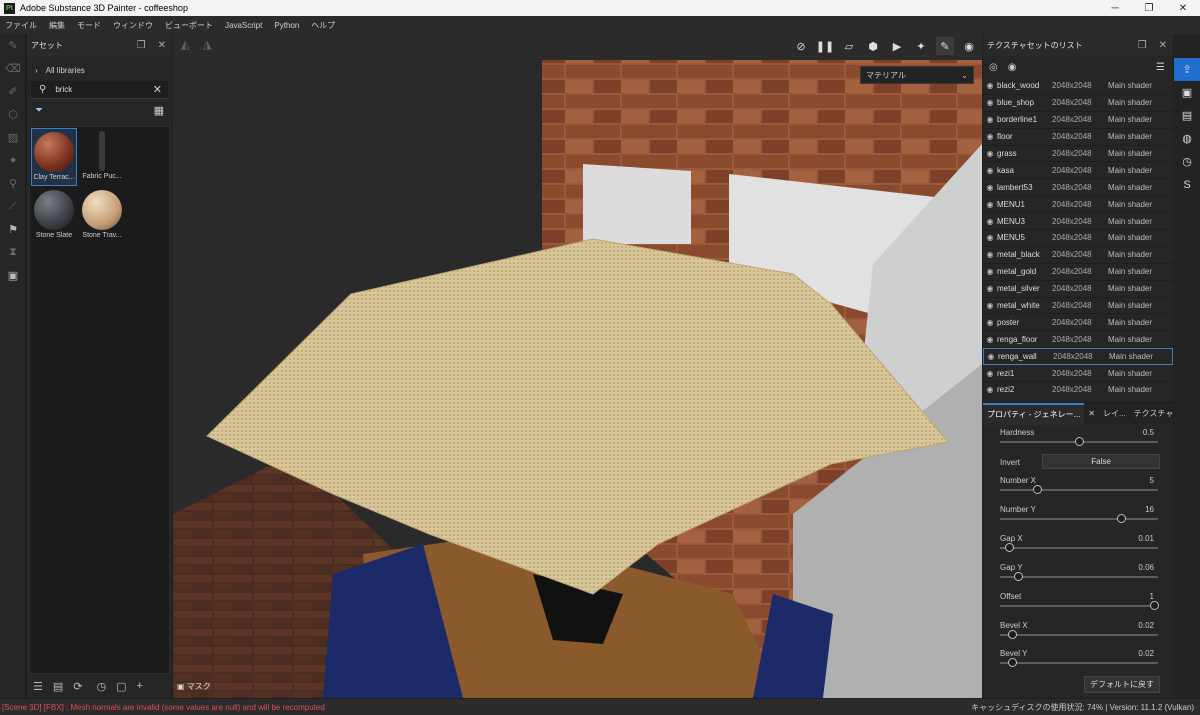  What do you see at coordinates (1078, 222) in the screenshot?
I see `texture-set-row: ◉ MENU3 2048x2048 Main shader` at bounding box center [1078, 222].